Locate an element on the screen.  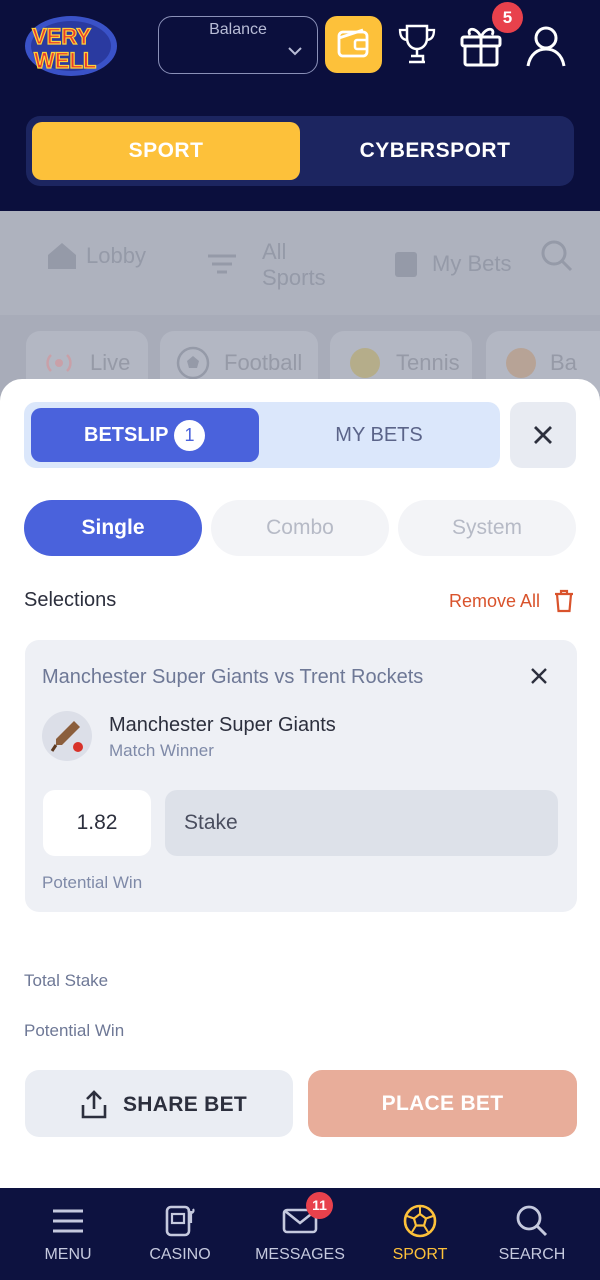
selection-market: Match Winner is located at coordinates (161, 750).